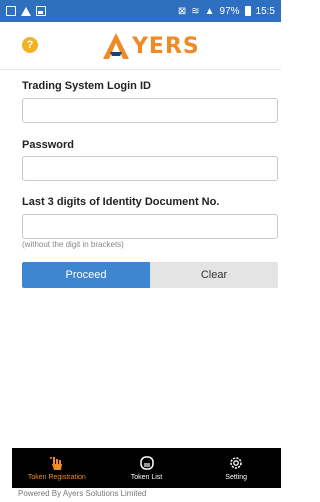 Image resolution: width=320 pixels, height=502 pixels. What do you see at coordinates (150, 110) in the screenshot?
I see `login-id-input` at bounding box center [150, 110].